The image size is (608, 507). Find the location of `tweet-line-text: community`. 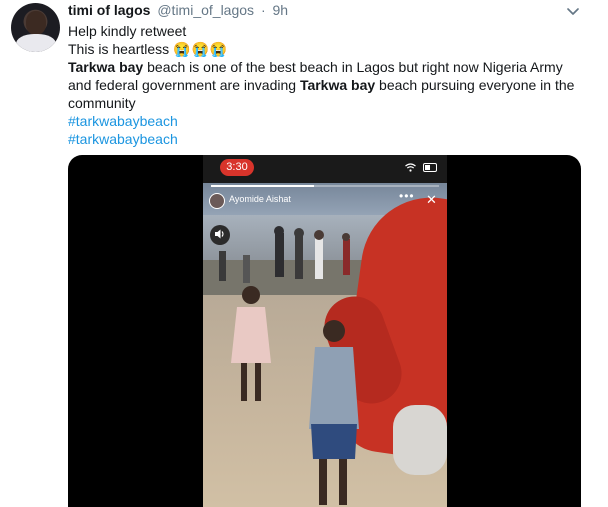

tweet-line-text: community is located at coordinates (102, 103).